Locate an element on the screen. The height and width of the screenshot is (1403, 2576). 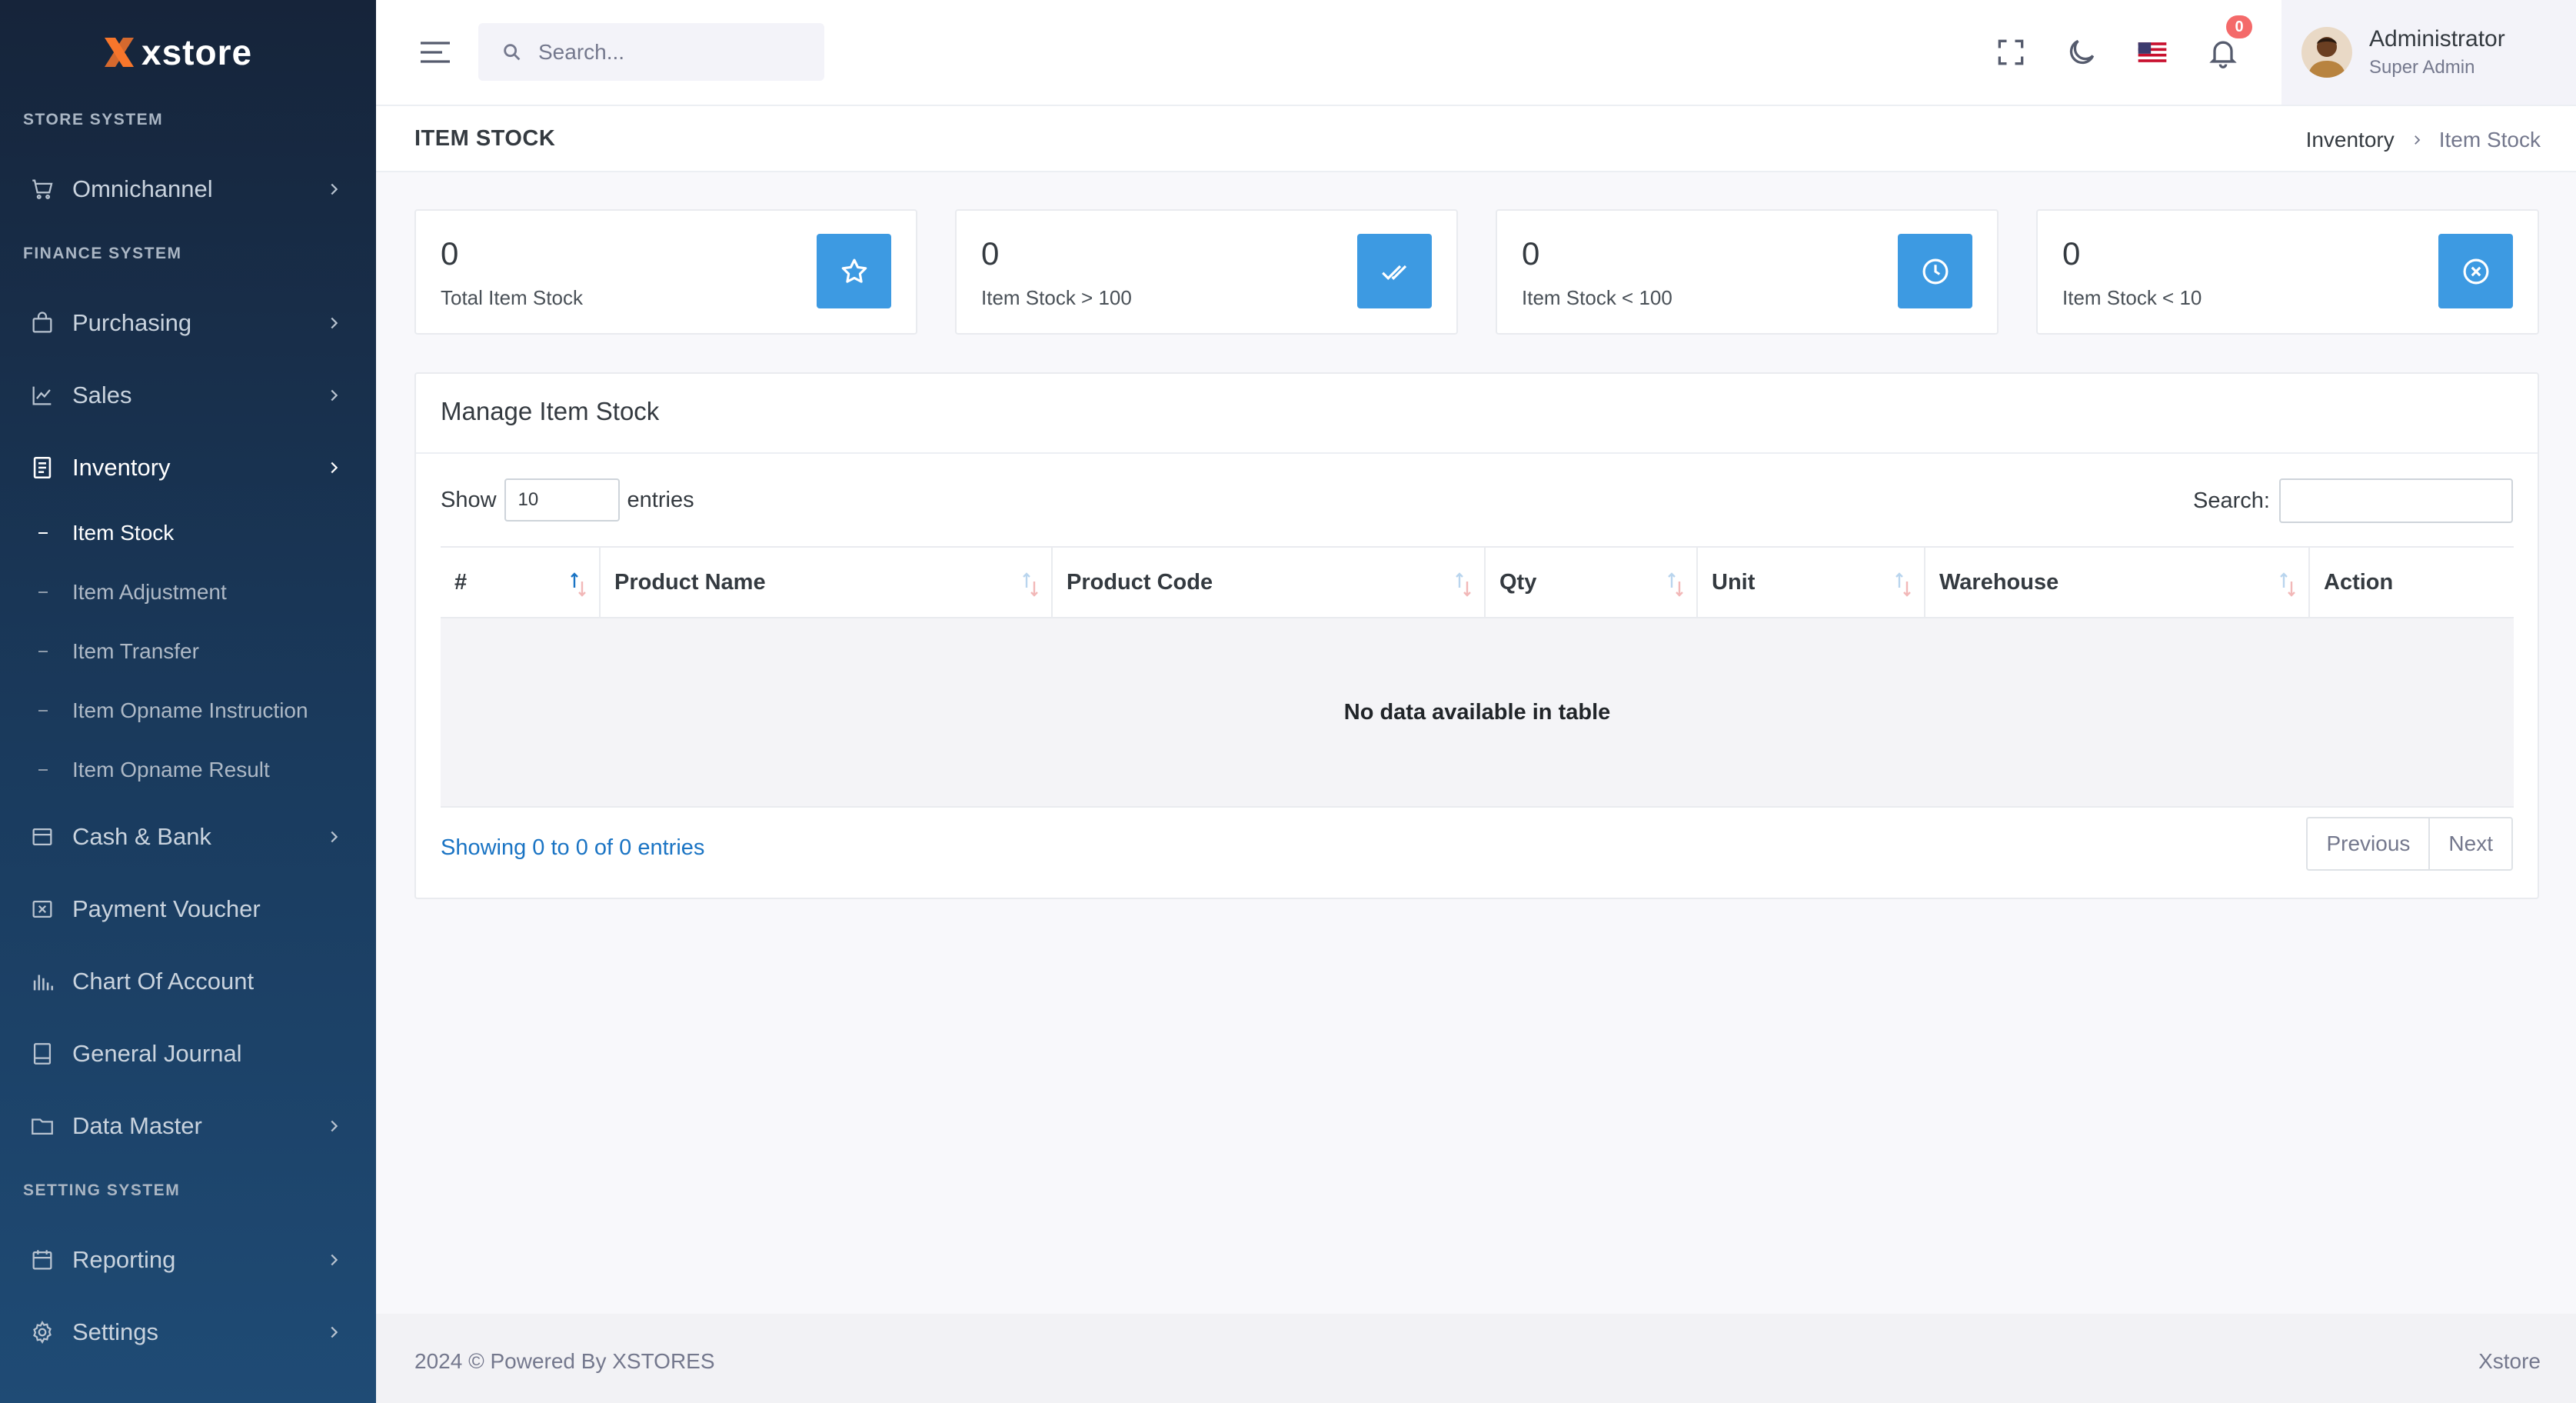
panel-title: Manage Item Stock is located at coordinates (551, 411).